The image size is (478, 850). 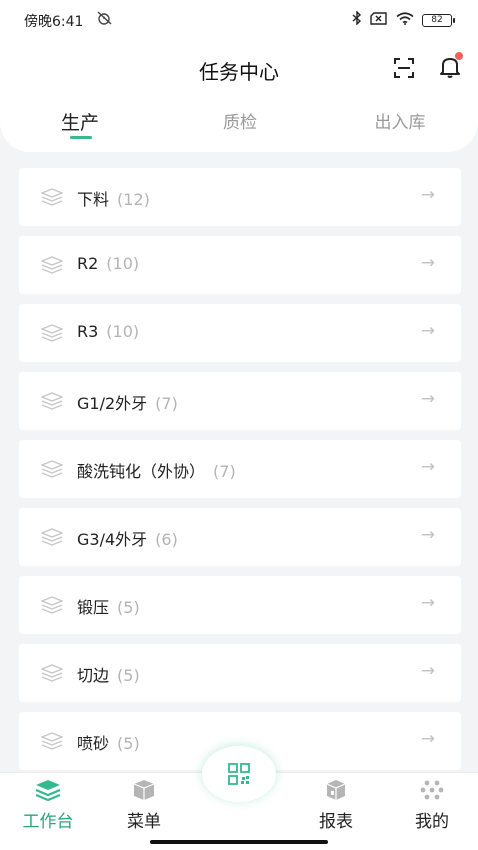 I want to click on task-label: R2 (10), so click(x=108, y=263).